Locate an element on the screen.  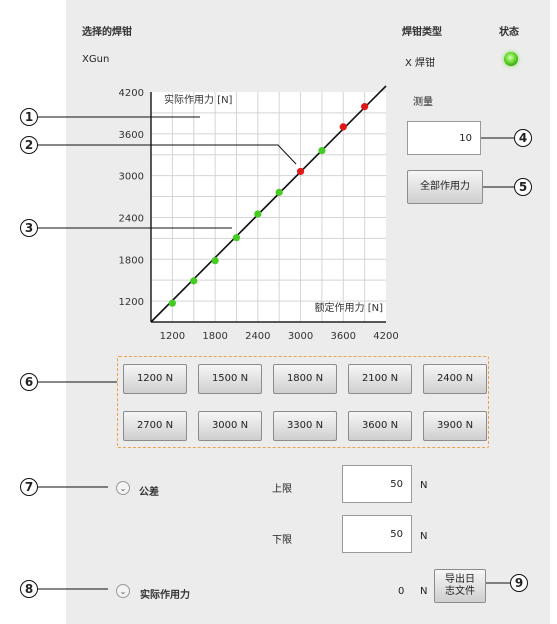
callout-4: 4 is located at coordinates (523, 138).